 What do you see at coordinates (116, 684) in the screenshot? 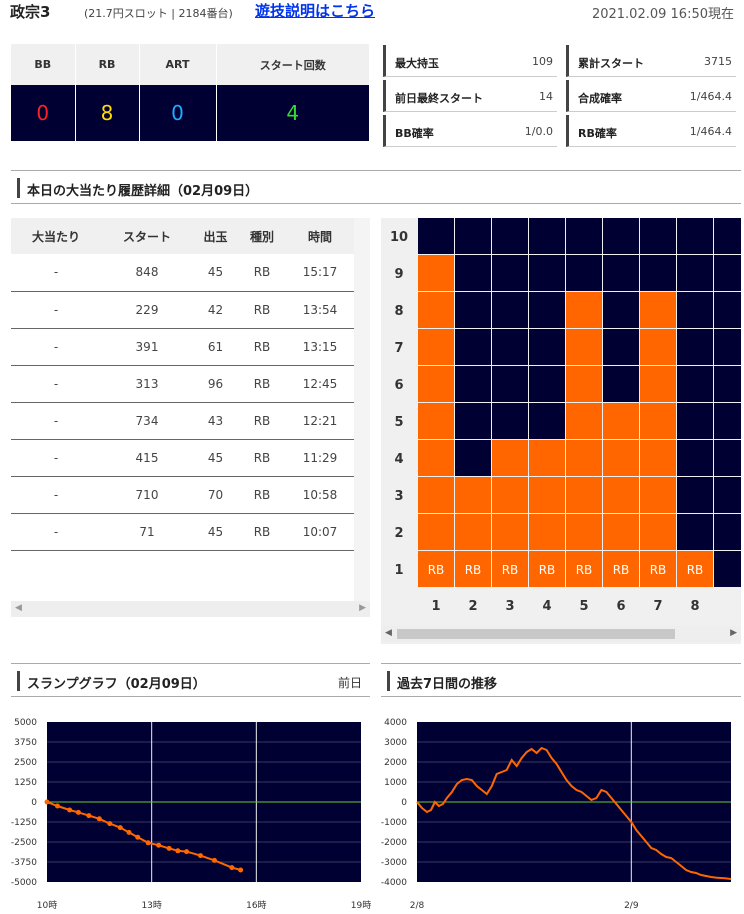
I see `slump-title: スランプグラフ（02月09日）` at bounding box center [116, 684].